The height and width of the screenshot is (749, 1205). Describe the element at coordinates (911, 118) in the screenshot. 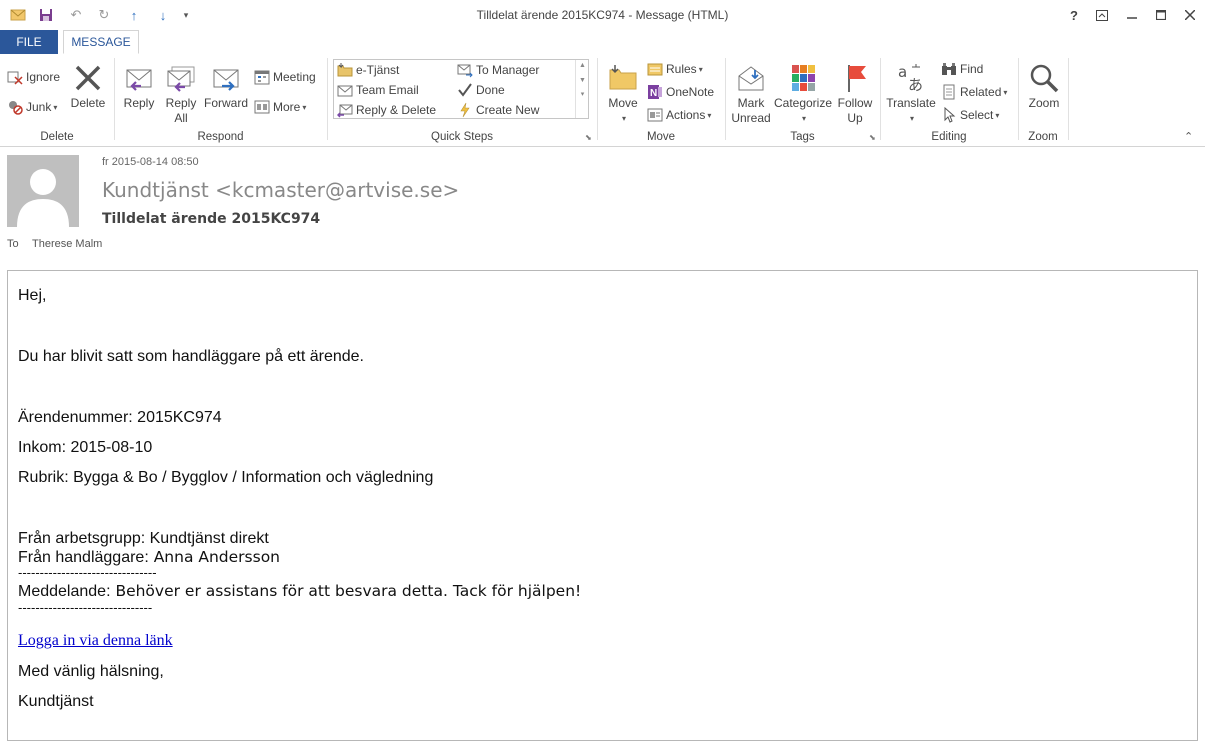

I see `translate-dropdown-icon: ▾` at that location.